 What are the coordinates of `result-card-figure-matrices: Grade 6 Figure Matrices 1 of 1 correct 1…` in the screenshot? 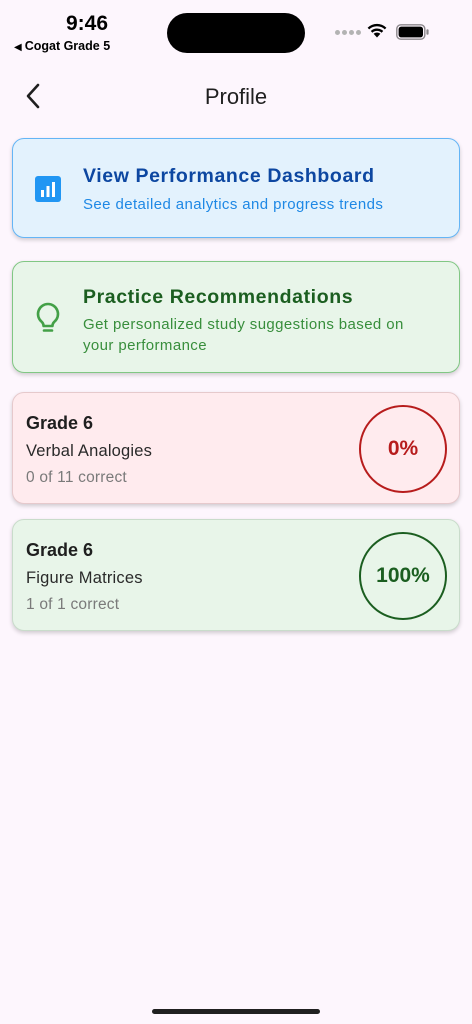 It's located at (236, 575).